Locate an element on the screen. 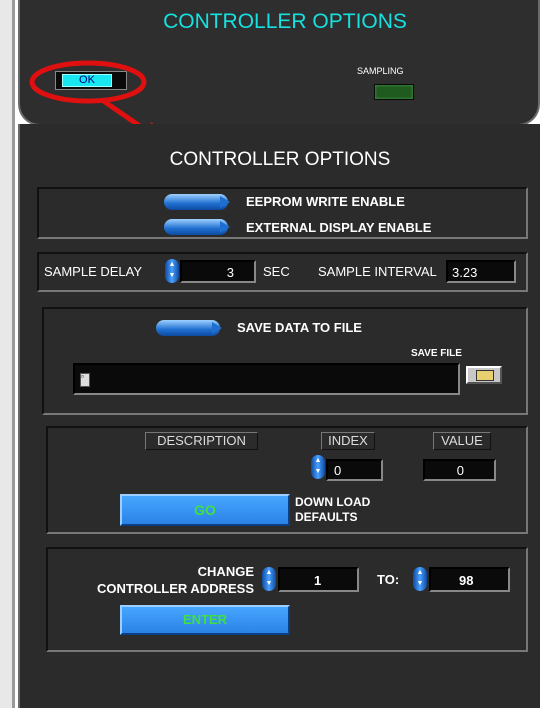  save-data-toggle is located at coordinates (189, 328).